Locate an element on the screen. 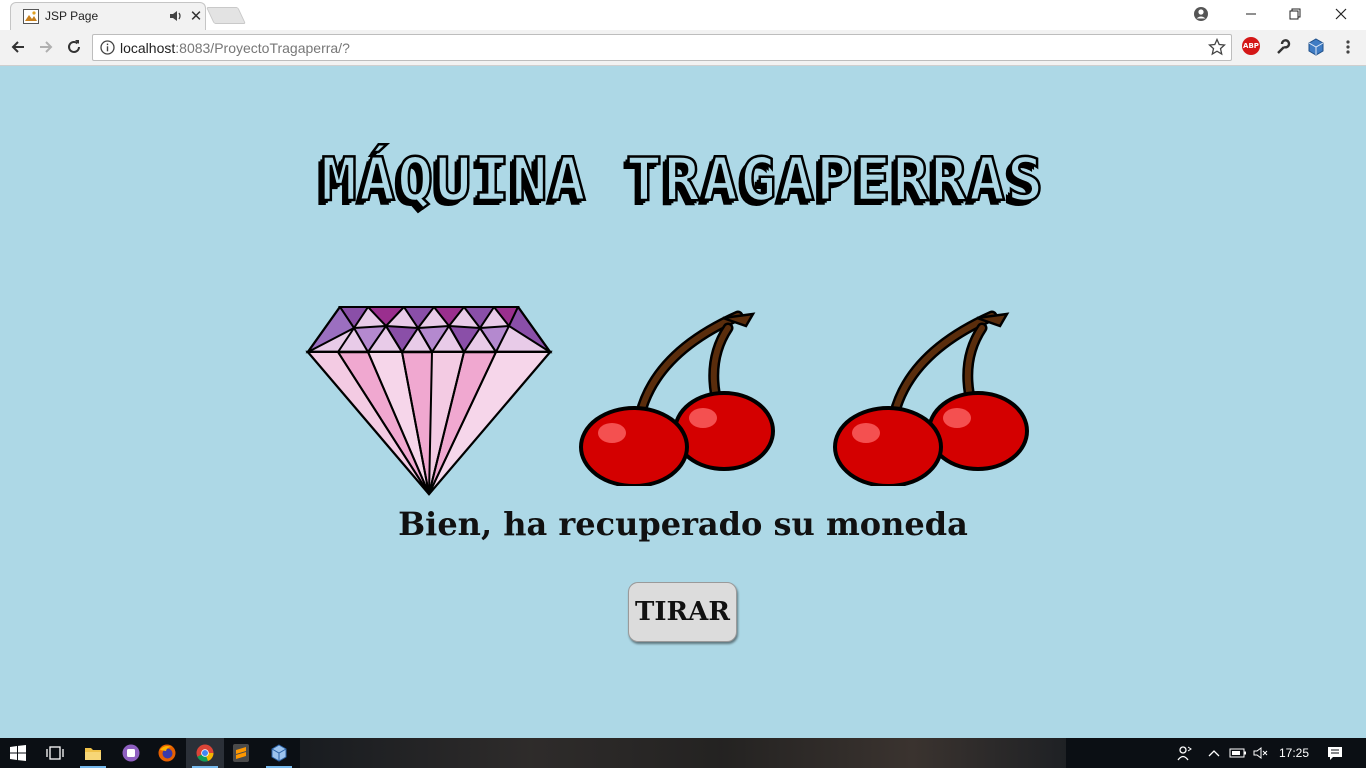 Image resolution: width=1366 pixels, height=768 pixels. windows-start-icon is located at coordinates (18, 753).